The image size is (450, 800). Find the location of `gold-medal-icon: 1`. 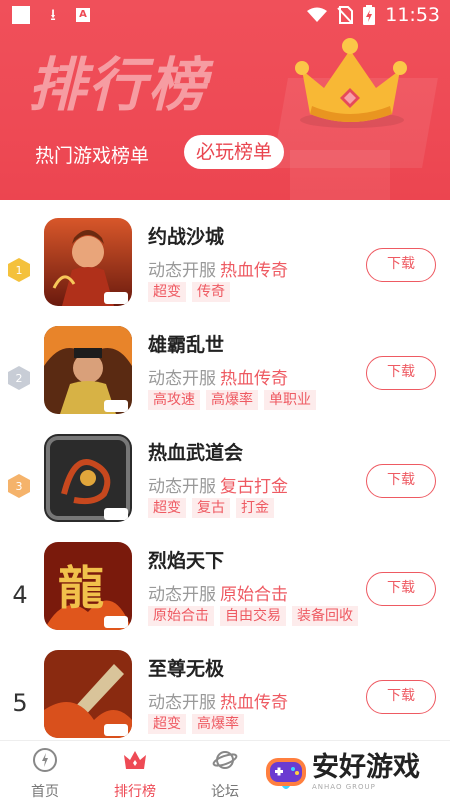

gold-medal-icon: 1 is located at coordinates (19, 270).